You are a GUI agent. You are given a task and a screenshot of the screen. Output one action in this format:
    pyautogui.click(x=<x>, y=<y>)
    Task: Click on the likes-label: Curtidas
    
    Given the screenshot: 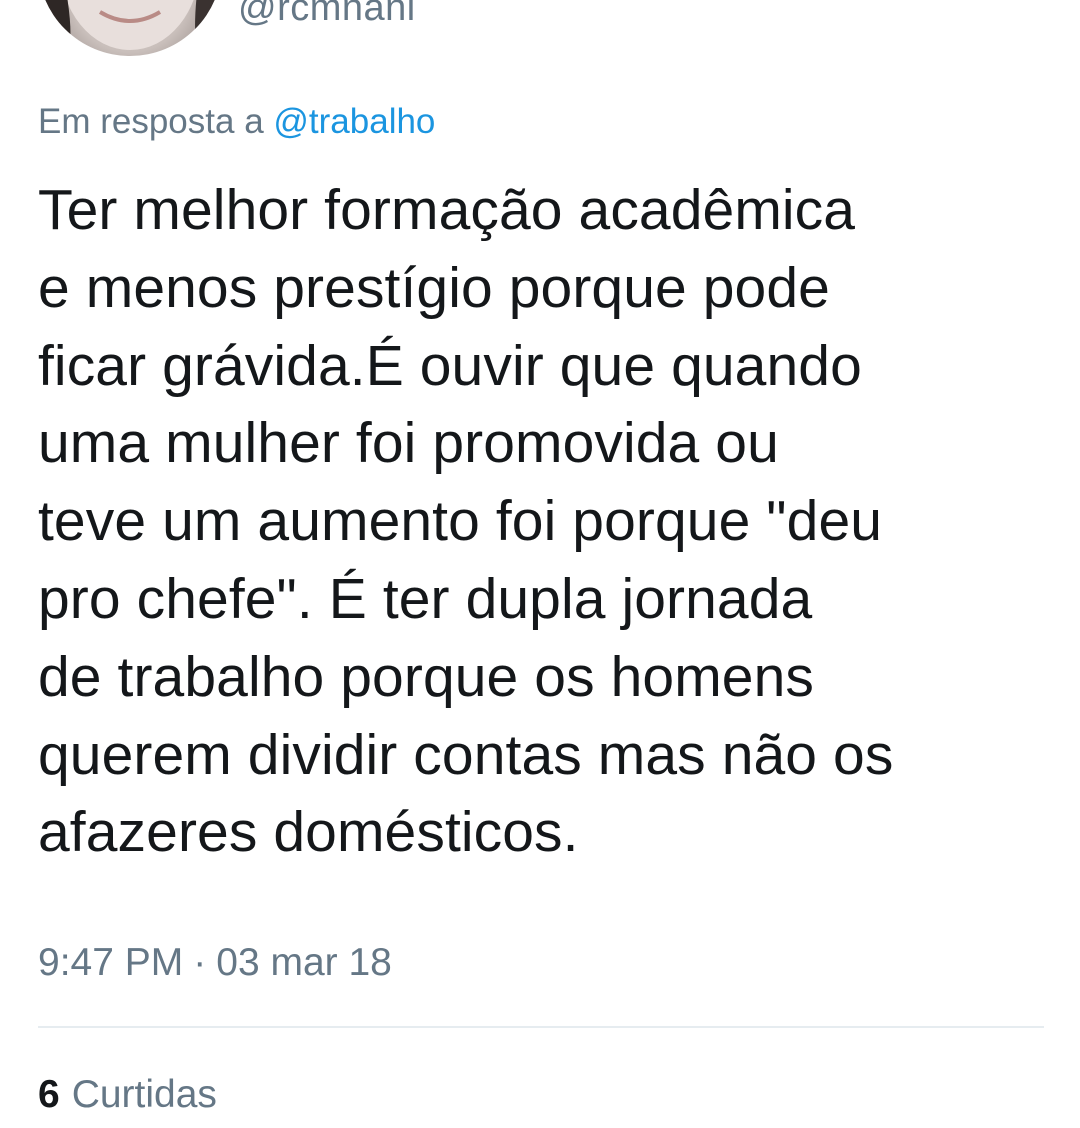 What is the action you would take?
    pyautogui.click(x=144, y=1094)
    